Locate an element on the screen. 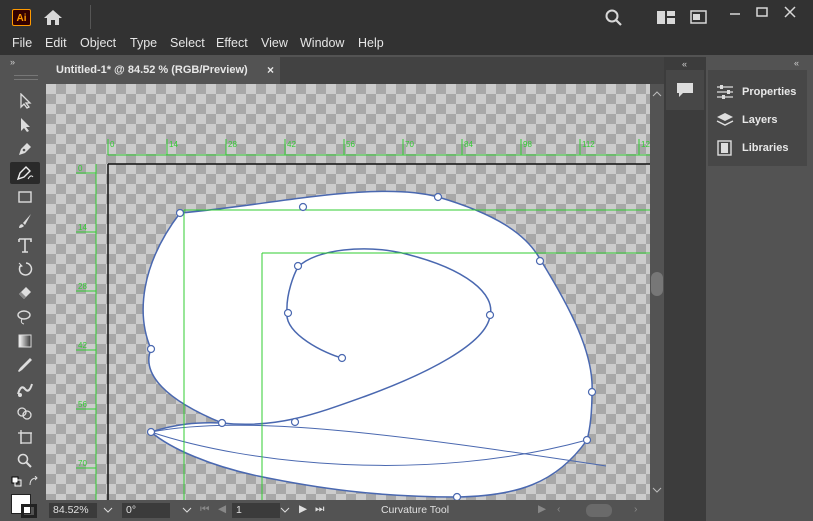  ruler-left-label: 0 is located at coordinates (80, 168).